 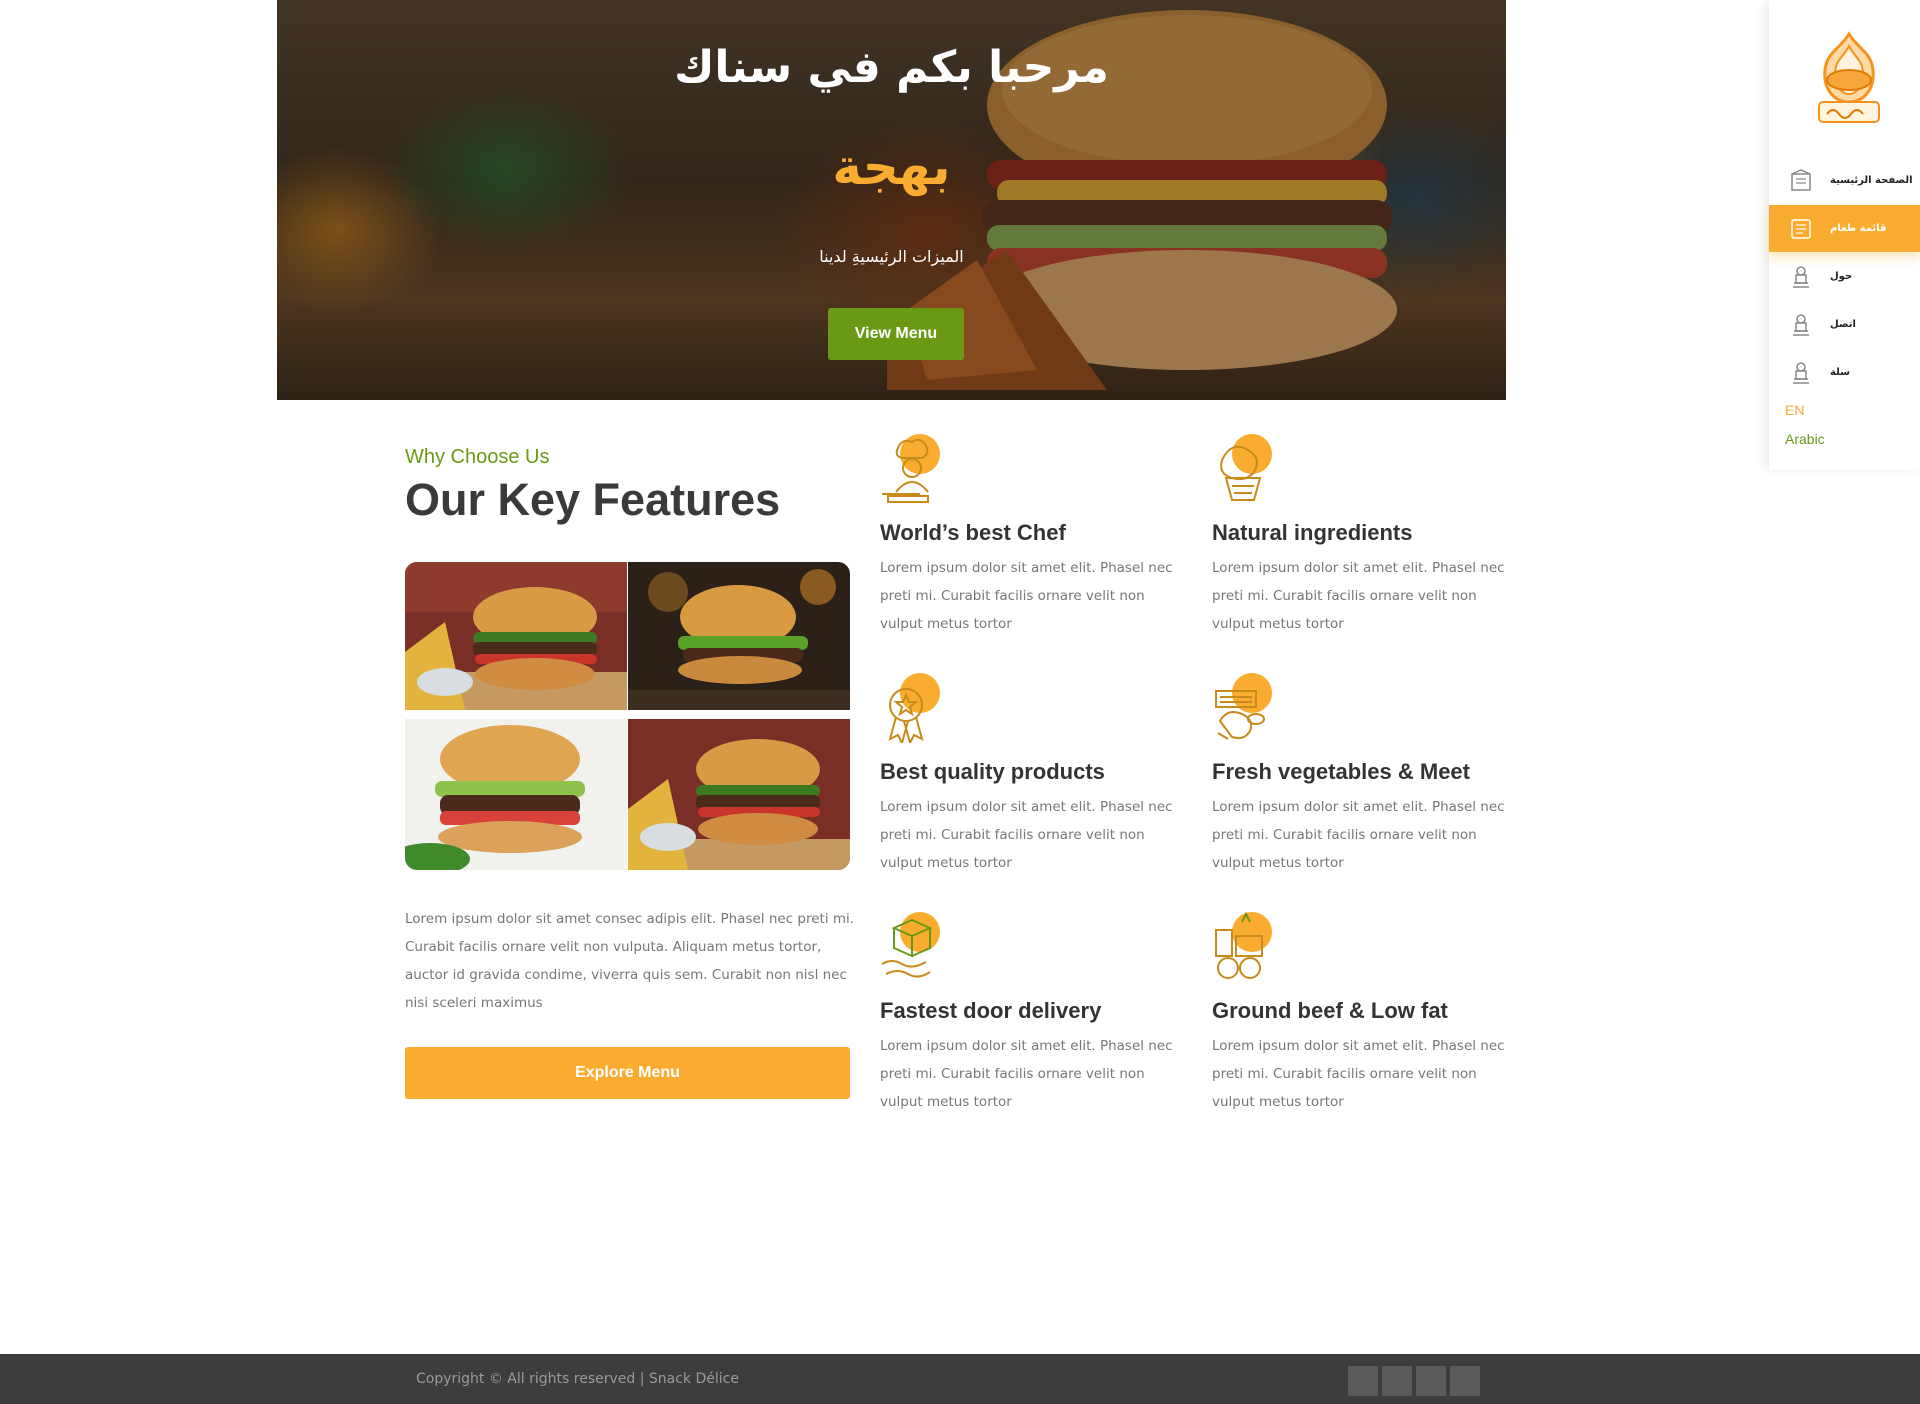 What do you see at coordinates (891, 167) in the screenshot?
I see `hero-accent-word: بهجة` at bounding box center [891, 167].